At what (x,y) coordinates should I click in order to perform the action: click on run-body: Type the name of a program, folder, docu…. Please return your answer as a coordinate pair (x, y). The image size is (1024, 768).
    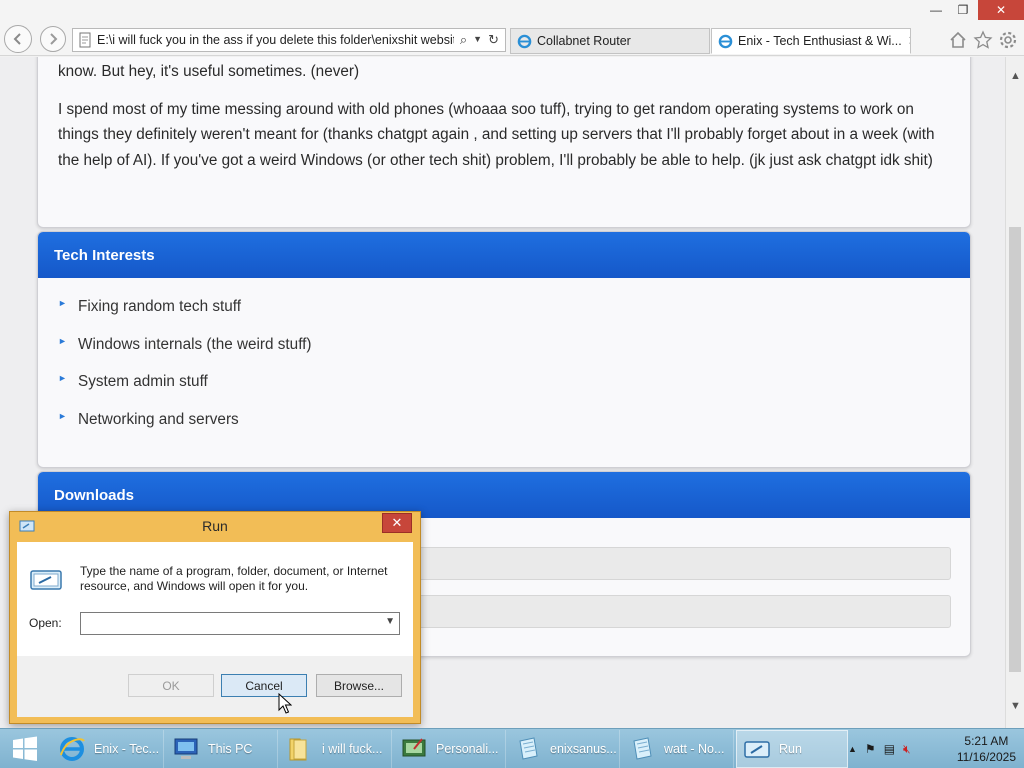
    Looking at the image, I should click on (215, 599).